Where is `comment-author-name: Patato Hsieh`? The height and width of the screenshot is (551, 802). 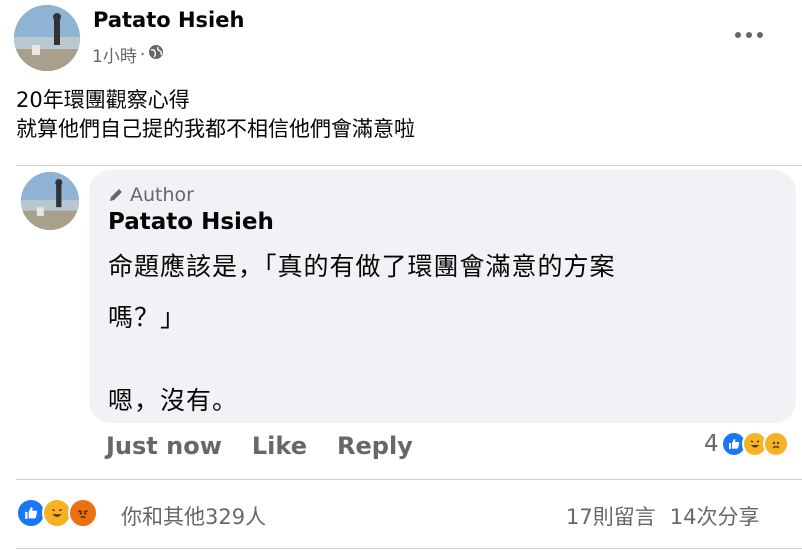 comment-author-name: Patato Hsieh is located at coordinates (191, 222).